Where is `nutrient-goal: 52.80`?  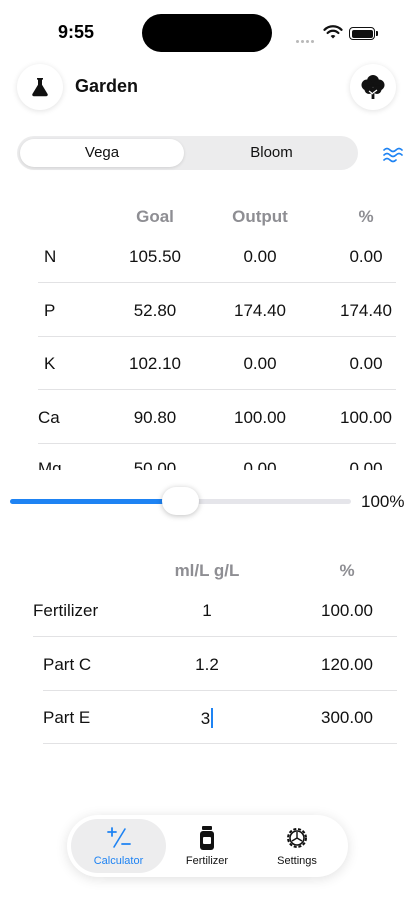
nutrient-goal: 52.80 is located at coordinates (155, 310).